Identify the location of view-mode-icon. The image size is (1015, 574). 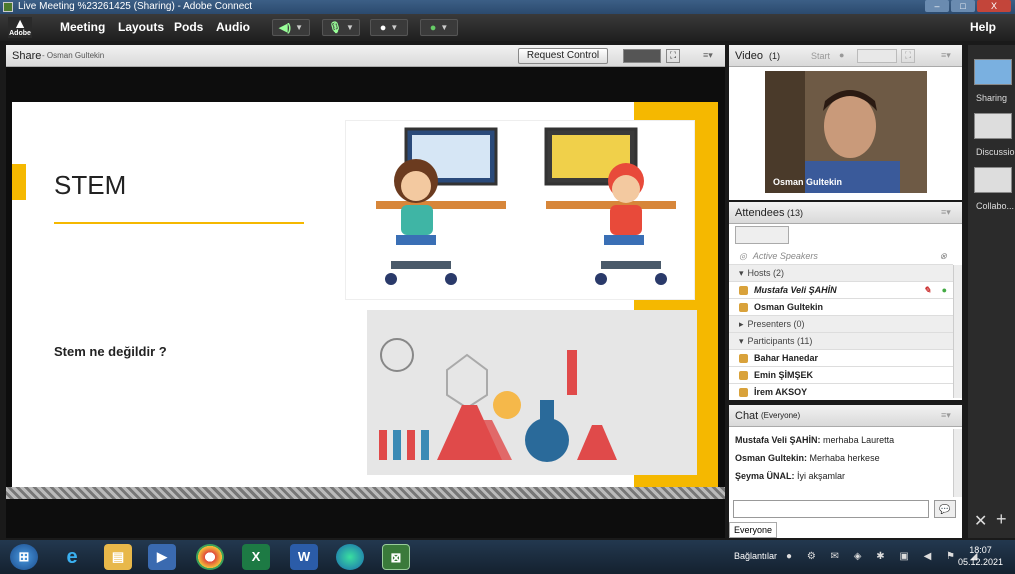
(642, 56).